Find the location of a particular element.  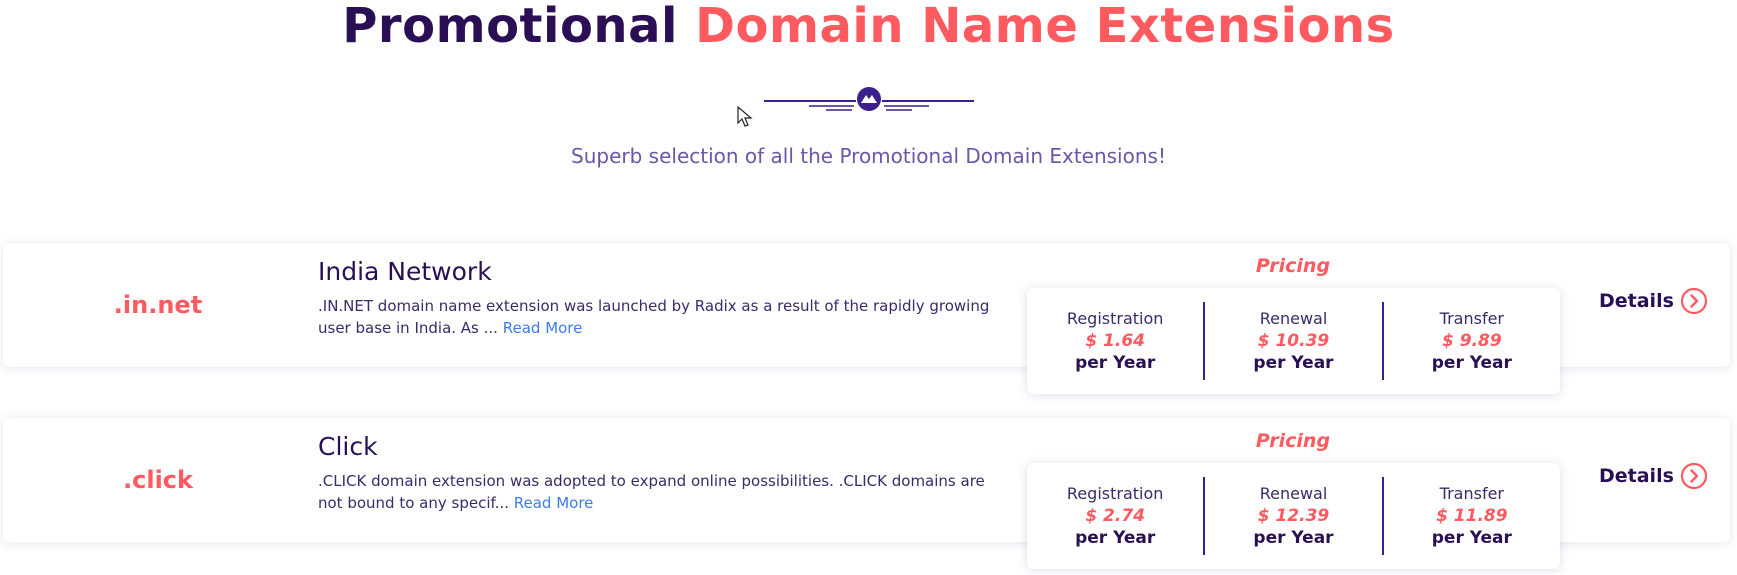

domain-extension: .in.net is located at coordinates (158, 305).